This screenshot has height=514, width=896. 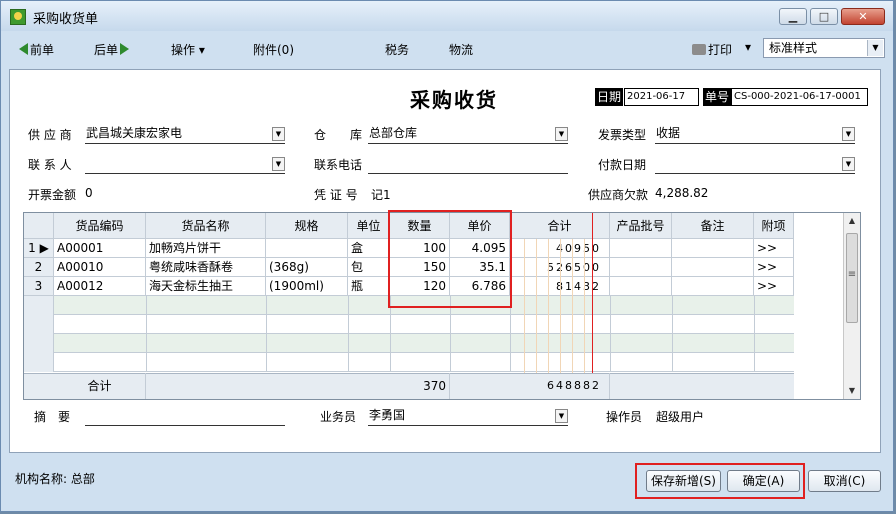 I want to click on cell-spec: (368g), so click(x=307, y=267).